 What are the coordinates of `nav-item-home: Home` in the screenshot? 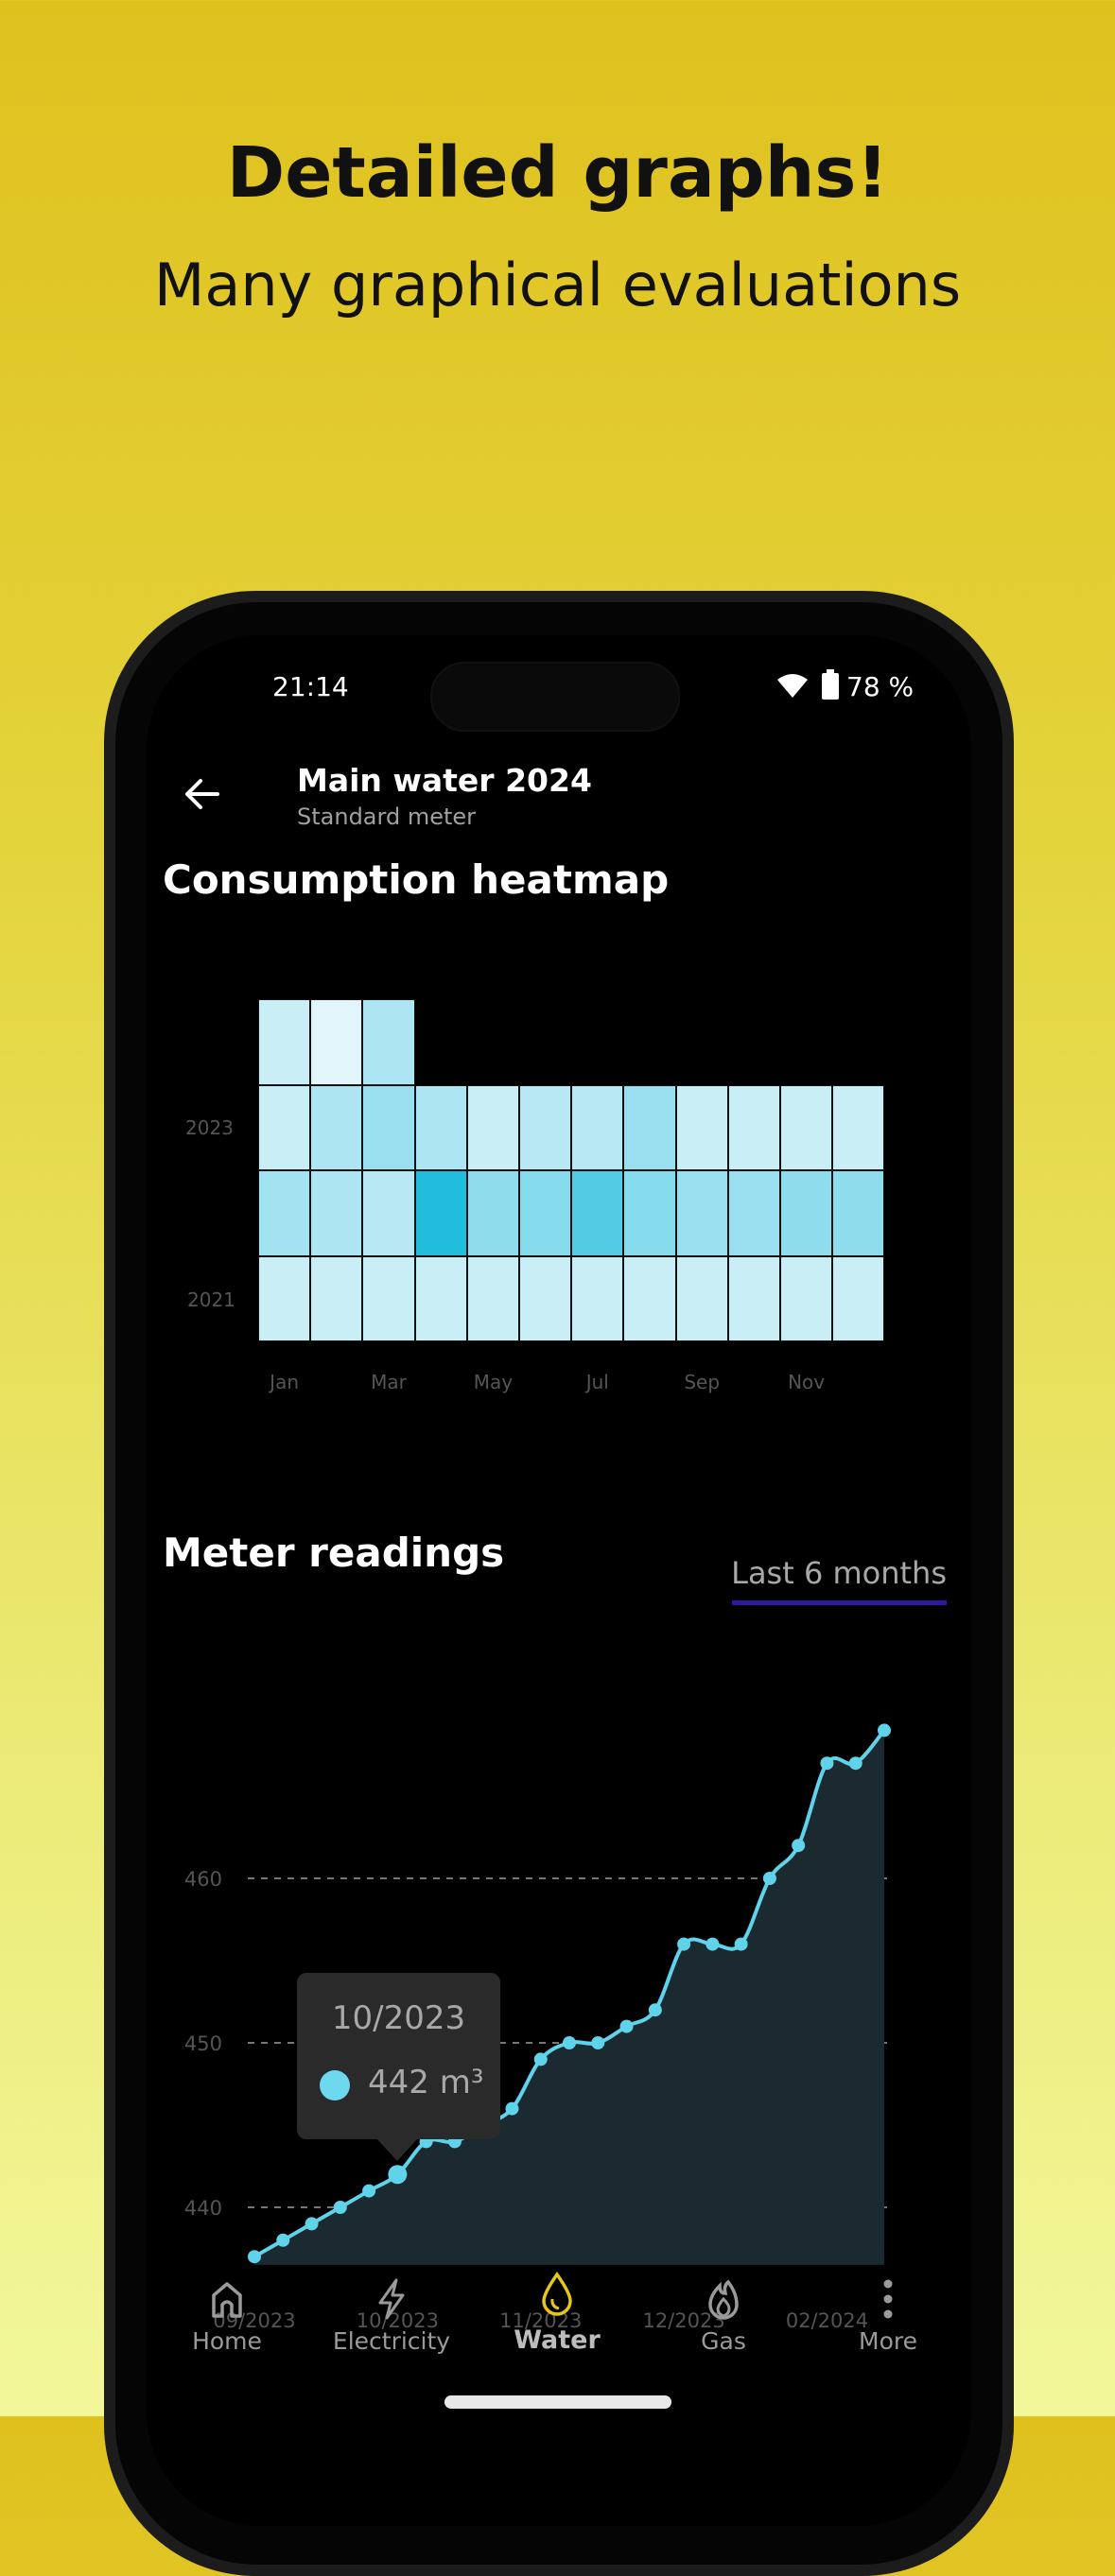 It's located at (227, 2316).